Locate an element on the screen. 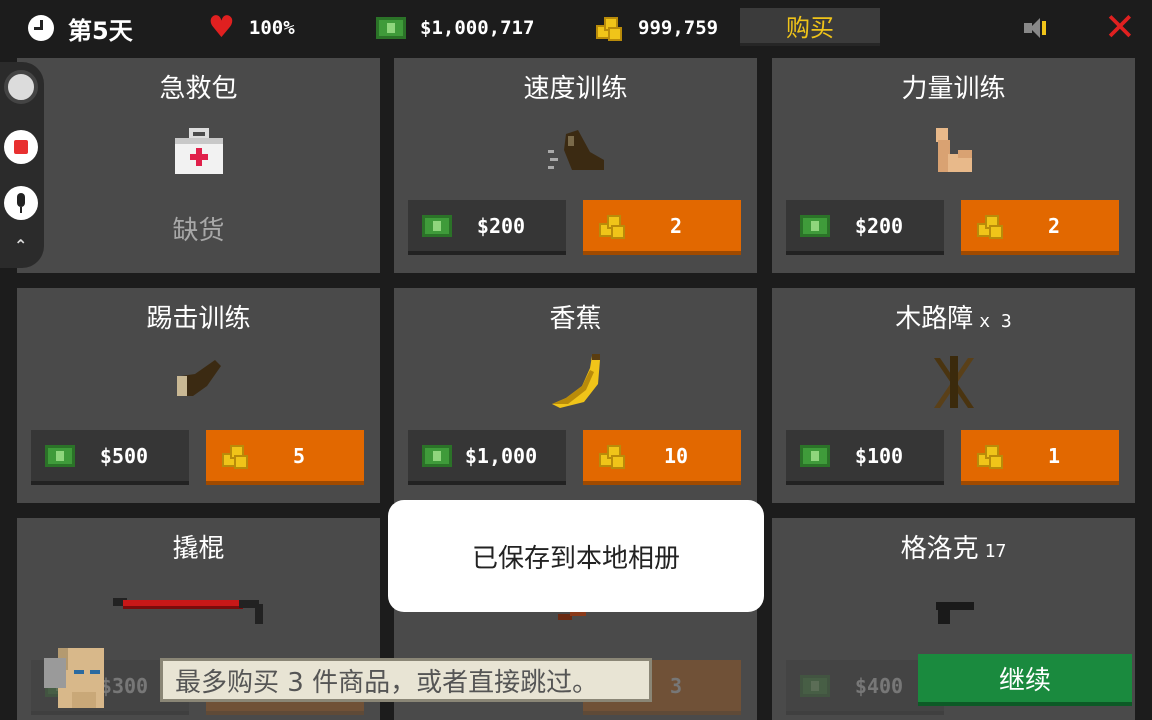  card-title: 力量训练 is located at coordinates (953, 89).